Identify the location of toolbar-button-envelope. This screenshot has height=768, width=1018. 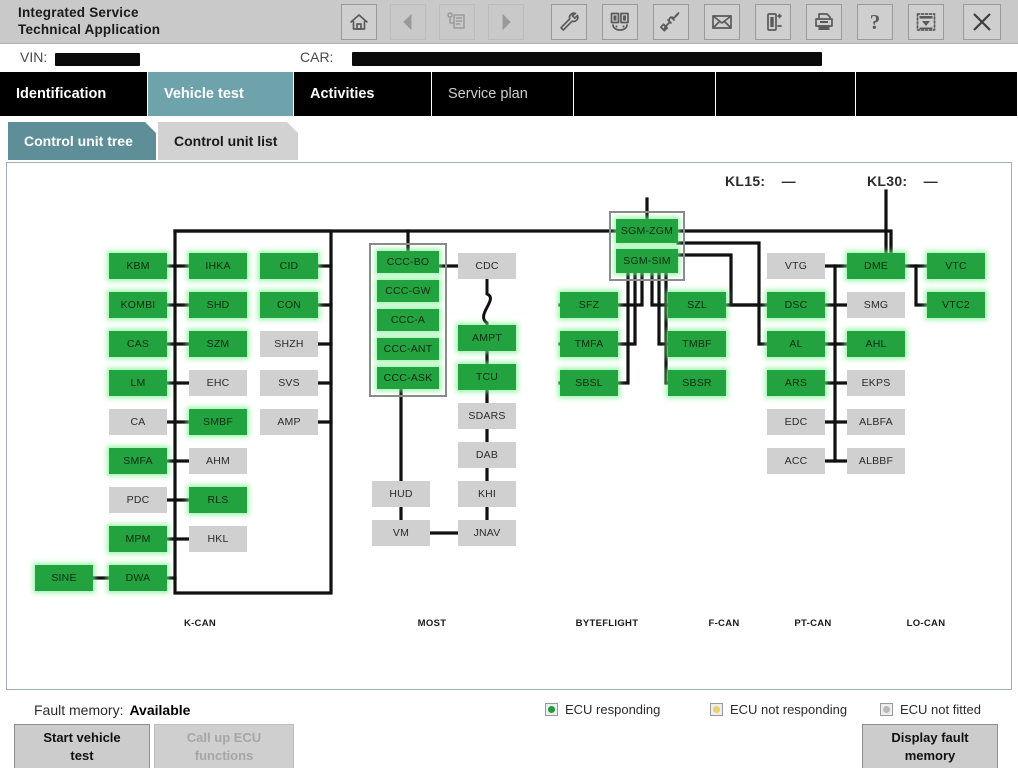
(722, 22).